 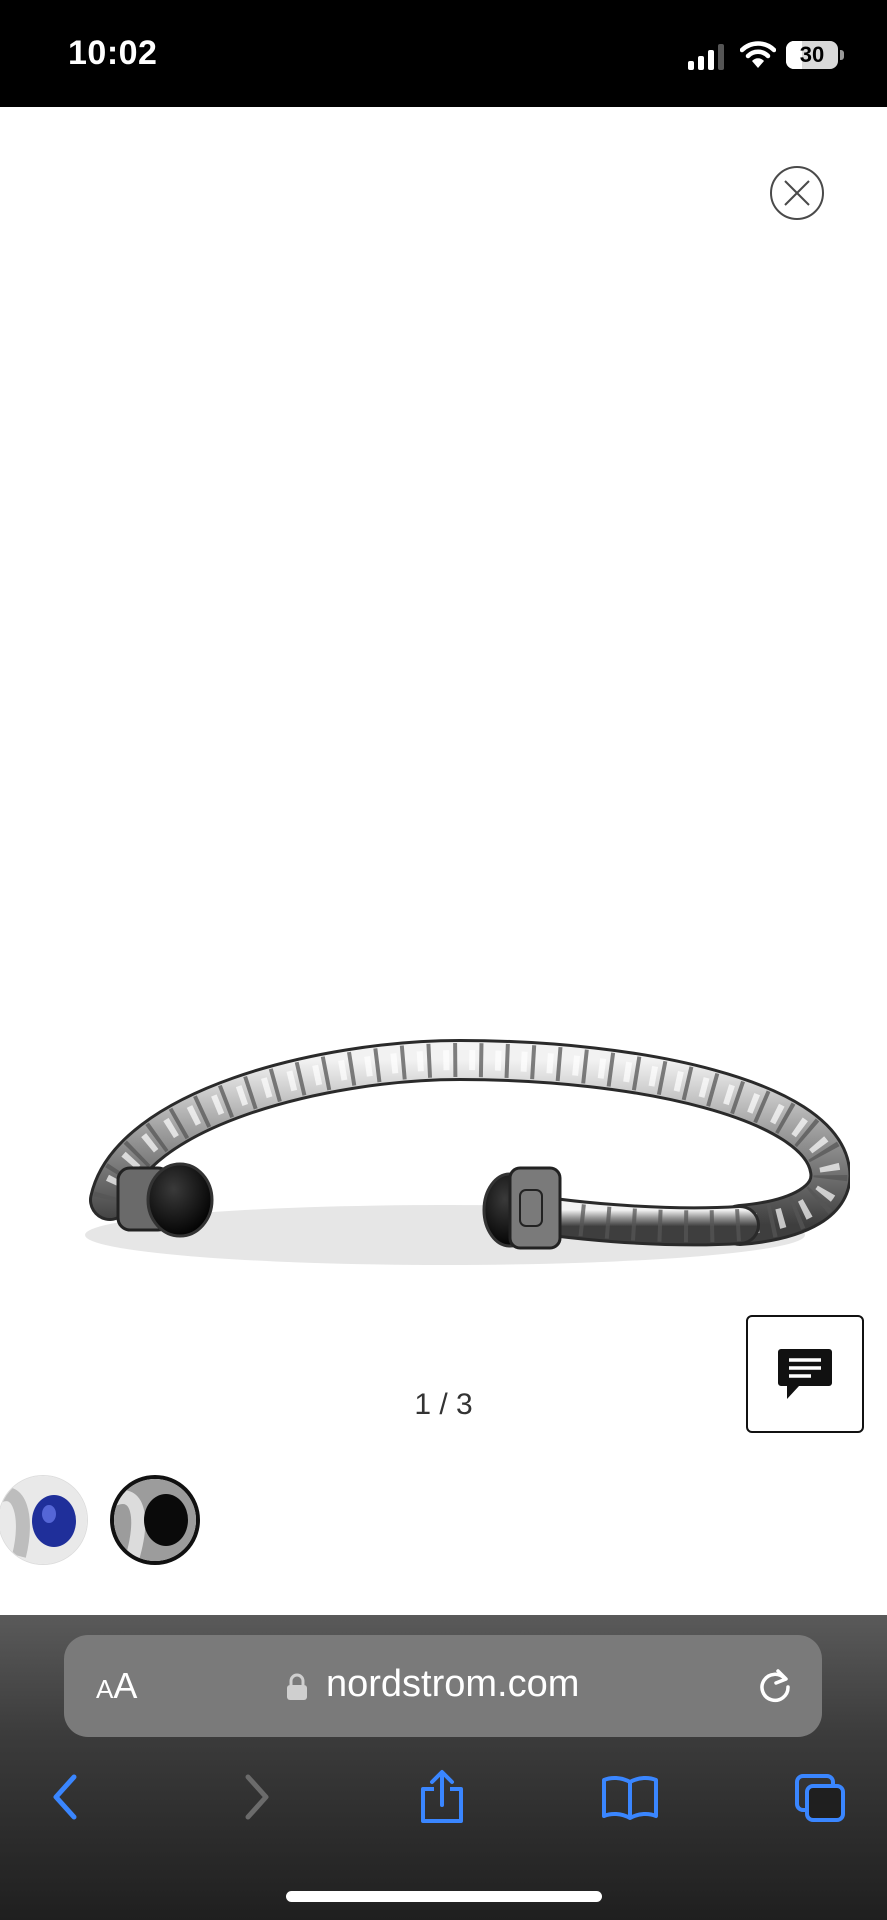 I want to click on address-bar: AA nordstrom.com, so click(x=443, y=1686).